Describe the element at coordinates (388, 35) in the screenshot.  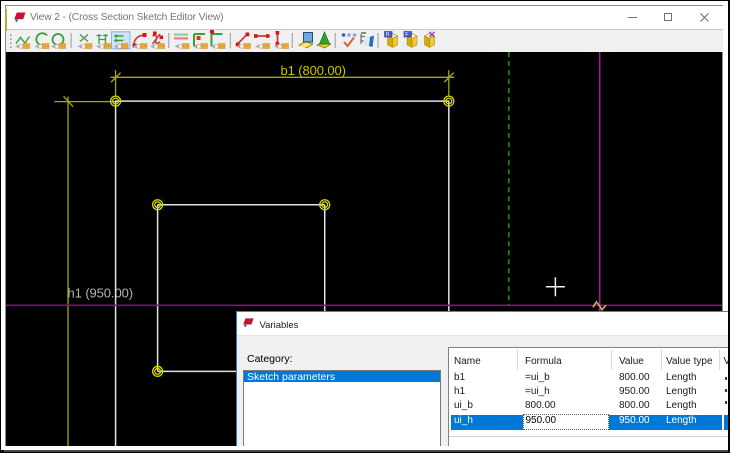
I see `svg-text: R` at that location.